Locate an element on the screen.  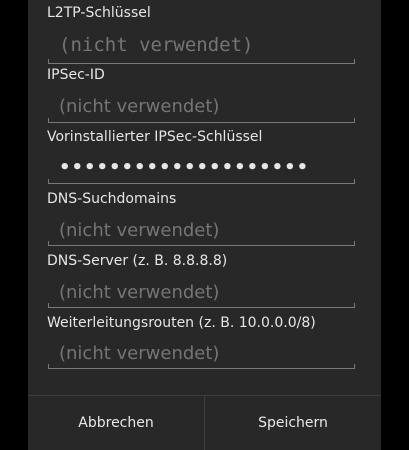
dns-search-domains-label: DNS-Suchdomains is located at coordinates (112, 199).